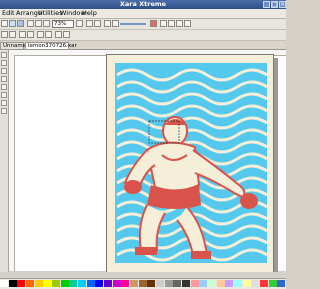 Image resolution: width=320 pixels, height=289 pixels. What do you see at coordinates (16, 45) in the screenshot?
I see `tab-unnamed1: Unnamed1` at bounding box center [16, 45].